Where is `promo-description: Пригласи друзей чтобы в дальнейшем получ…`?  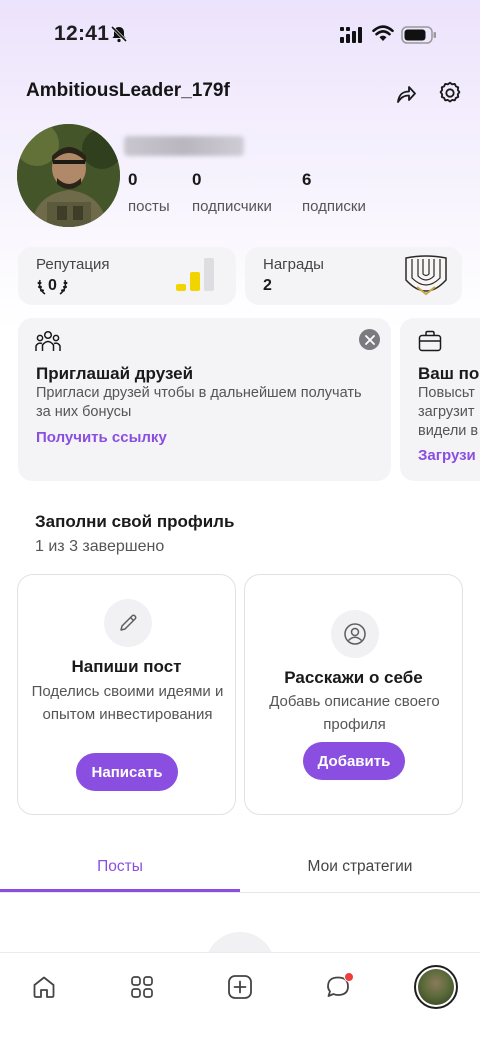 promo-description: Пригласи друзей чтобы в дальнейшем получ… is located at coordinates (199, 402).